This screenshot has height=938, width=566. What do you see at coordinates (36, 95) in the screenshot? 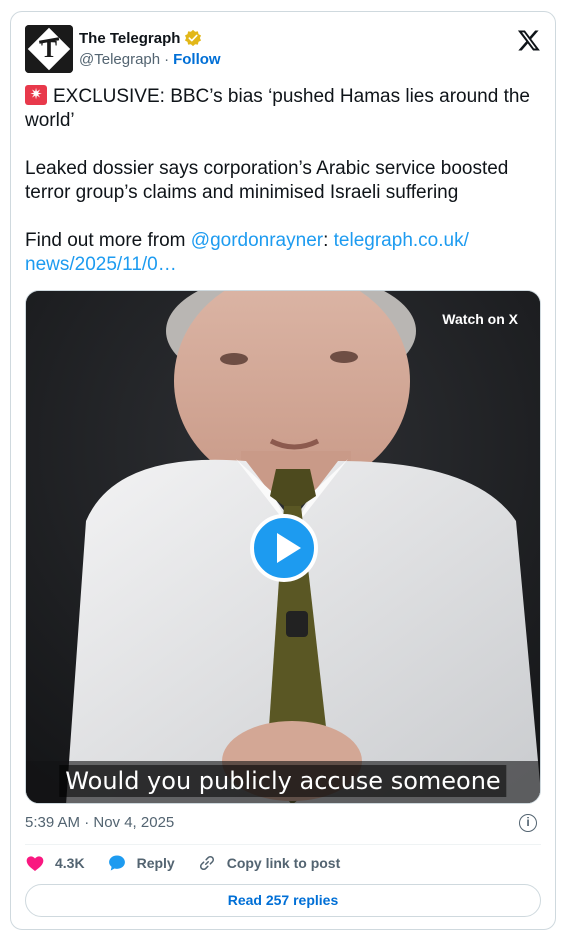
I see `siren-emoji-icon` at bounding box center [36, 95].